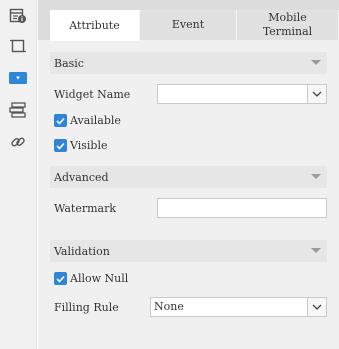 Image resolution: width=339 pixels, height=349 pixels. I want to click on visible-label: Visible, so click(89, 145).